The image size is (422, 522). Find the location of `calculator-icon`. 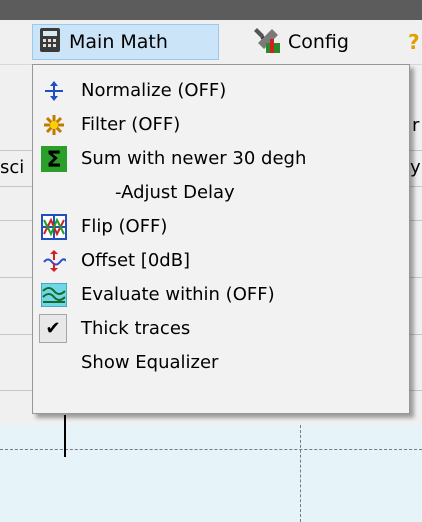

calculator-icon is located at coordinates (50, 42).